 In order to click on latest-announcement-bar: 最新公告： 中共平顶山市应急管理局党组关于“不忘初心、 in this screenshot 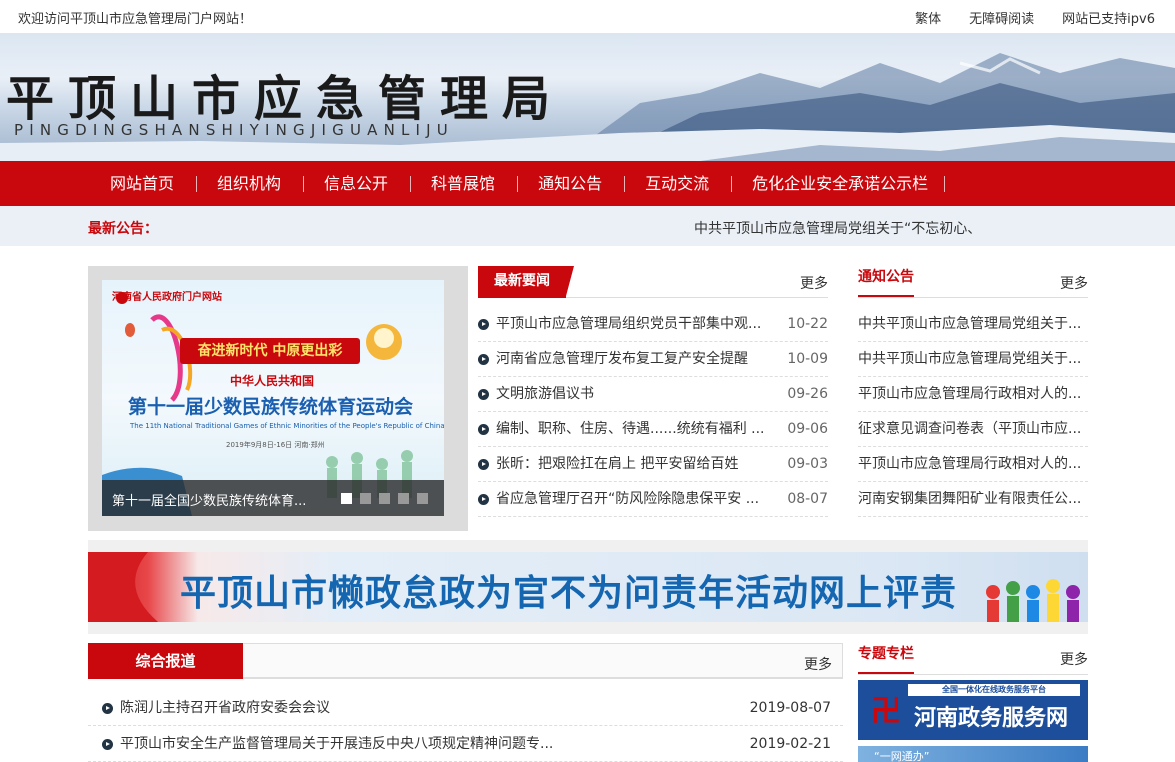, I will do `click(587, 226)`.